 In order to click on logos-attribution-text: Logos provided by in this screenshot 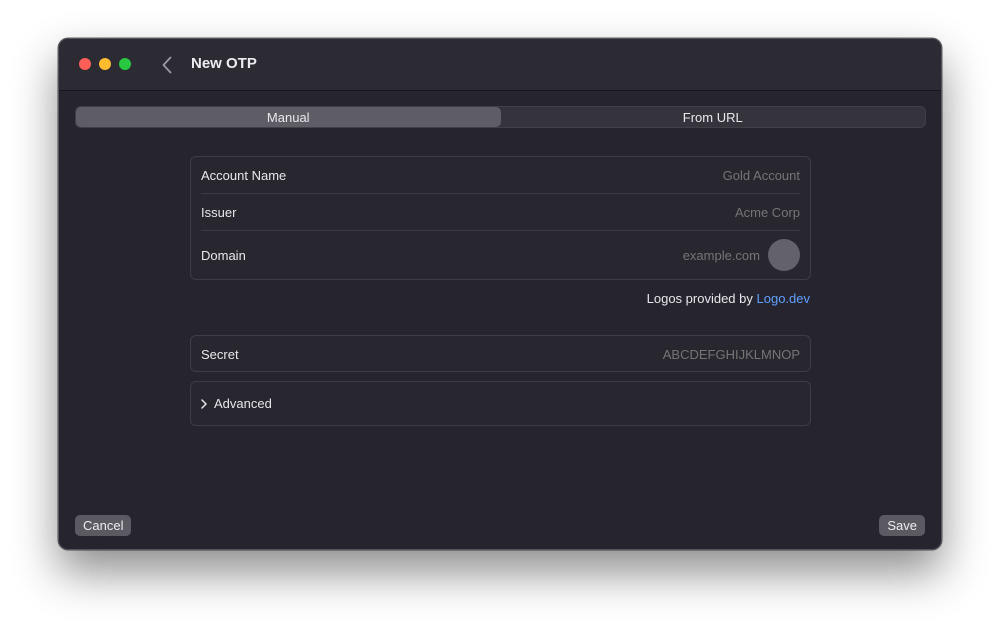, I will do `click(699, 298)`.